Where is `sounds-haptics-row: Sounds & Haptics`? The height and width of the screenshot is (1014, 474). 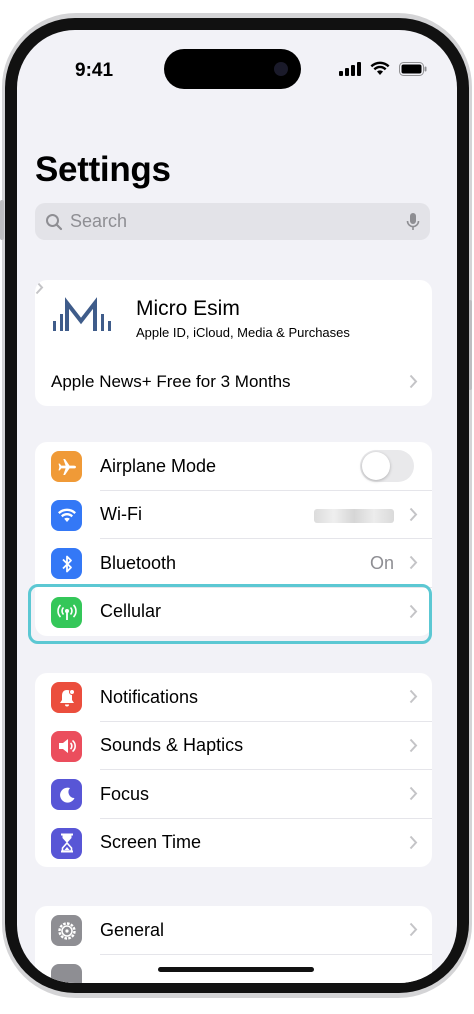 sounds-haptics-row: Sounds & Haptics is located at coordinates (233, 746).